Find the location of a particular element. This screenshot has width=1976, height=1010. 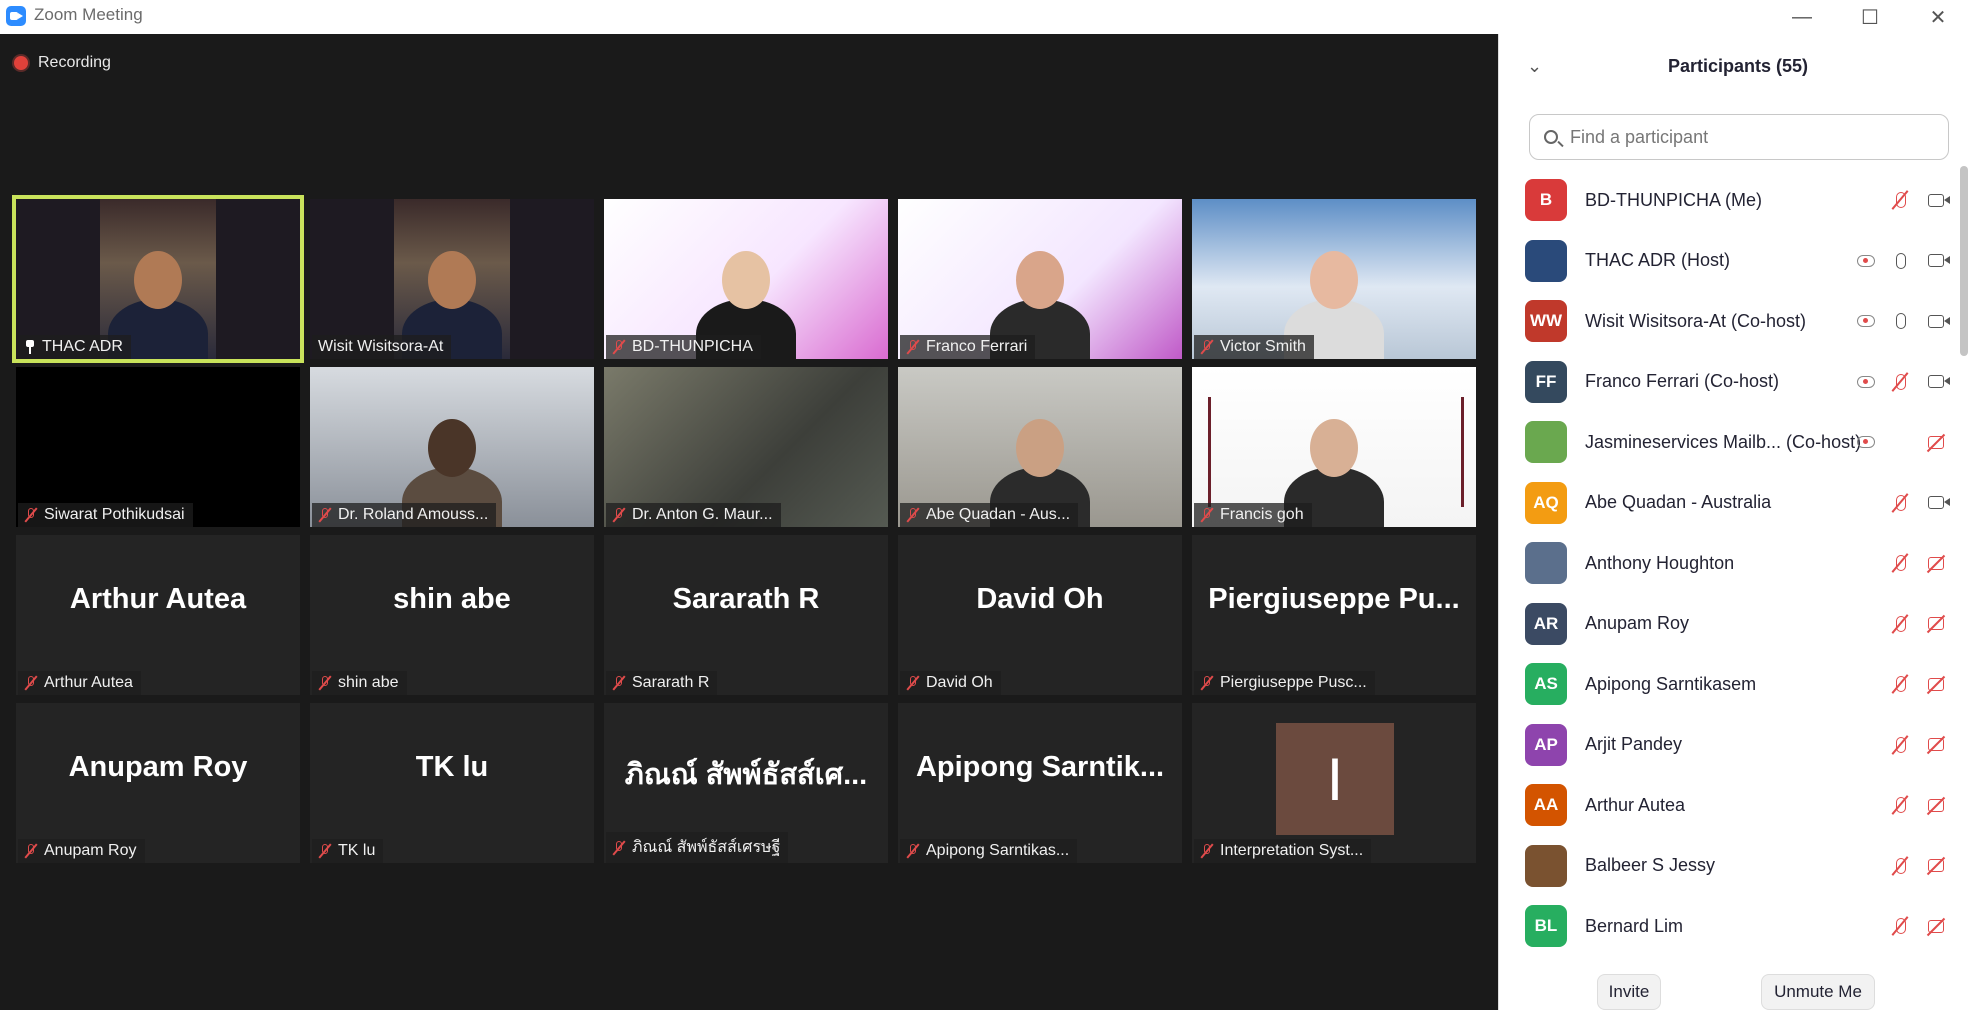

video-tile: Arthur Autea Arthur Autea is located at coordinates (158, 615).